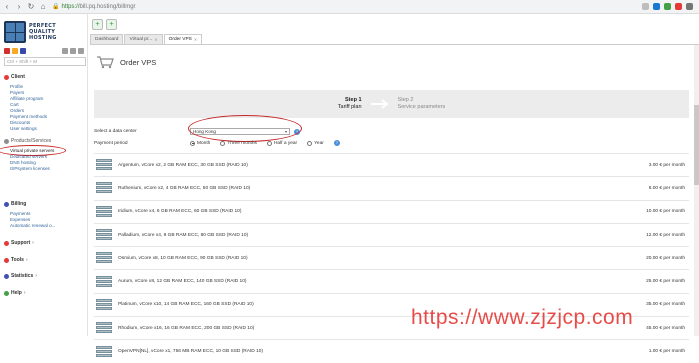 The image size is (699, 363). What do you see at coordinates (689, 6) in the screenshot?
I see `menu-icon` at bounding box center [689, 6].